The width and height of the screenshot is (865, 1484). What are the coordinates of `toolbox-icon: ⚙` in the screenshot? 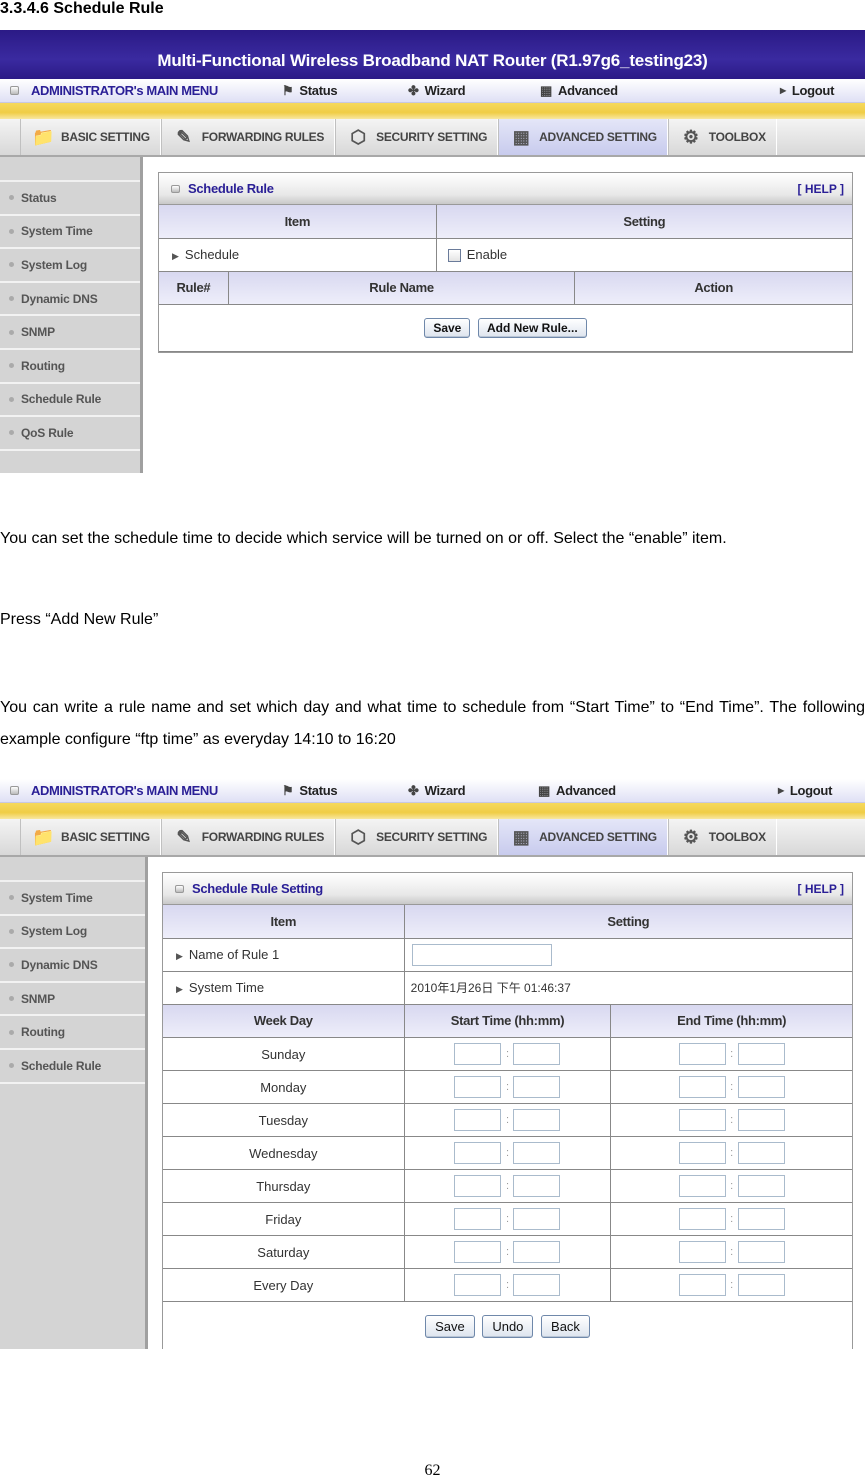 It's located at (690, 837).